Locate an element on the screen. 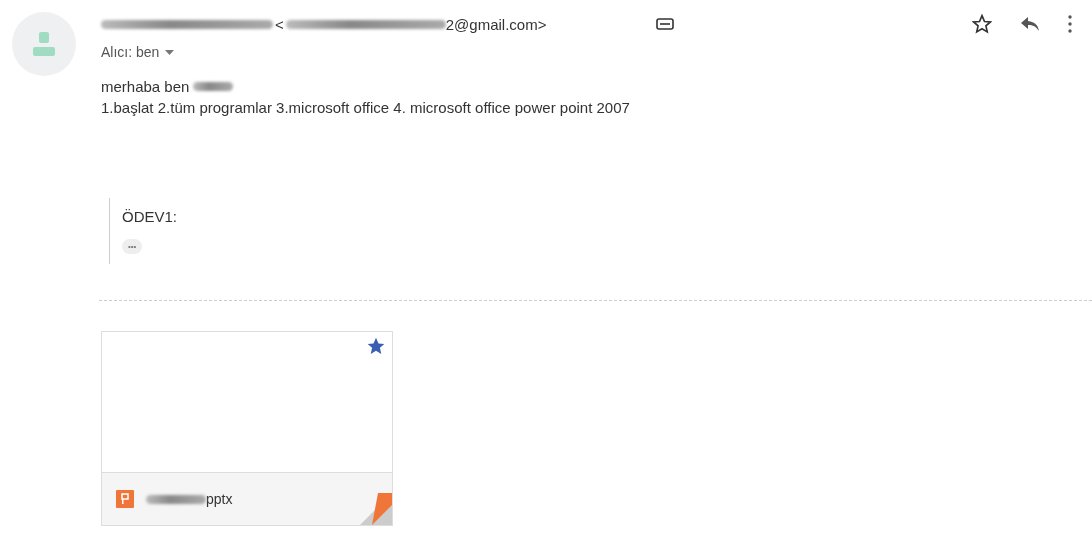  sender-email: 2@gmail.com> is located at coordinates (496, 24).